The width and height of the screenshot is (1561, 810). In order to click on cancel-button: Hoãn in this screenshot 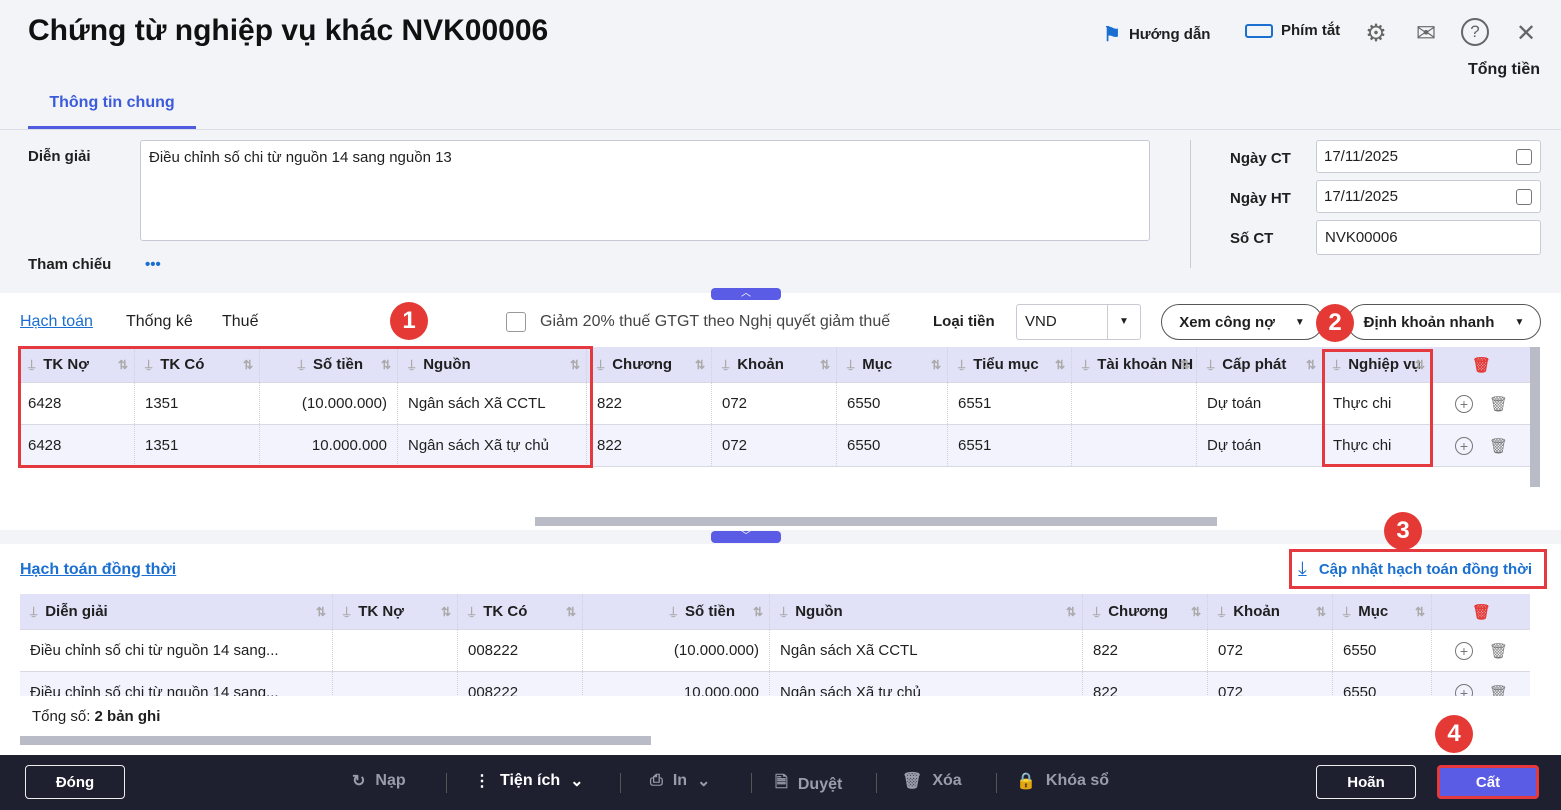, I will do `click(1366, 782)`.